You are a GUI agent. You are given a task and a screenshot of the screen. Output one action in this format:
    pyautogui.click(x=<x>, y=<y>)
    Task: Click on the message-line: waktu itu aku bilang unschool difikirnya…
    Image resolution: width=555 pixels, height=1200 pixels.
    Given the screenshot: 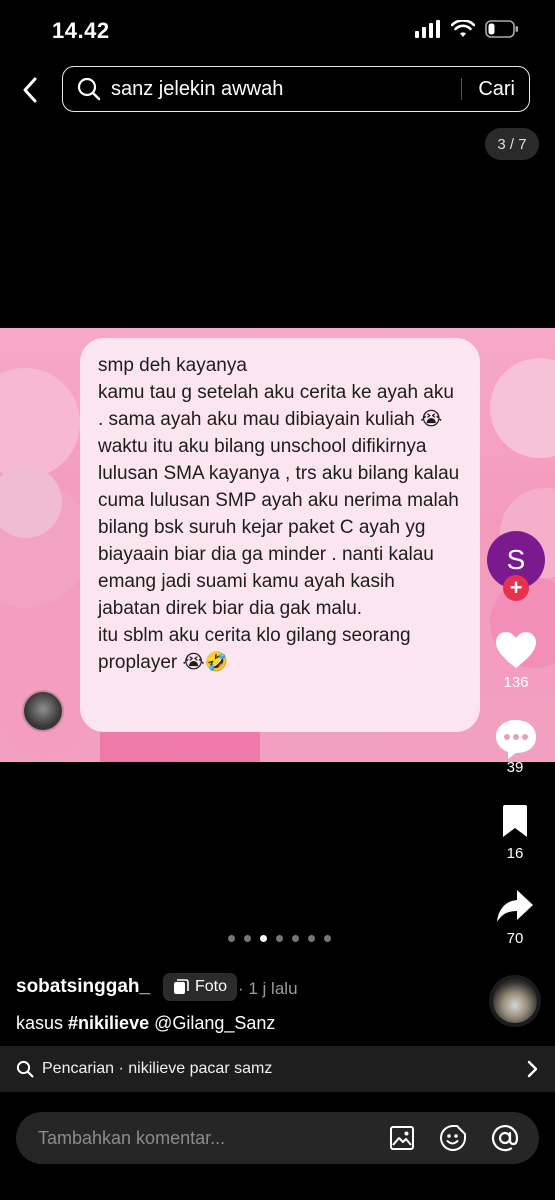 What is the action you would take?
    pyautogui.click(x=279, y=527)
    